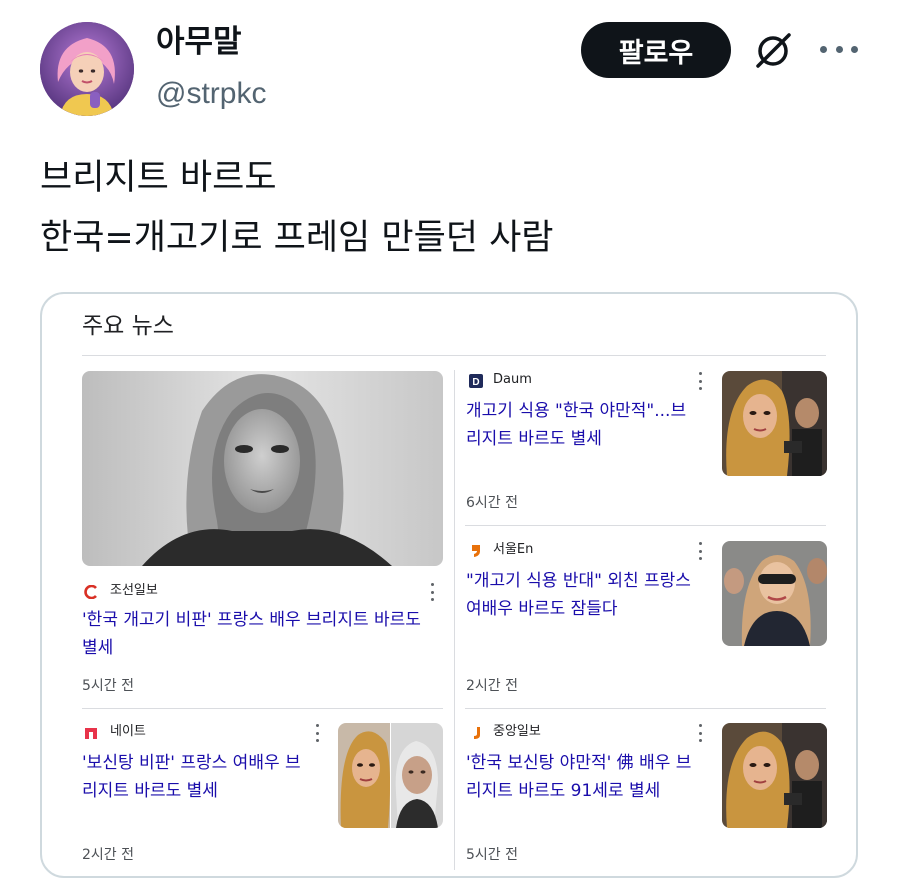 Image resolution: width=900 pixels, height=888 pixels. I want to click on headline-line: 여배우 바르도 잠들다, so click(542, 609).